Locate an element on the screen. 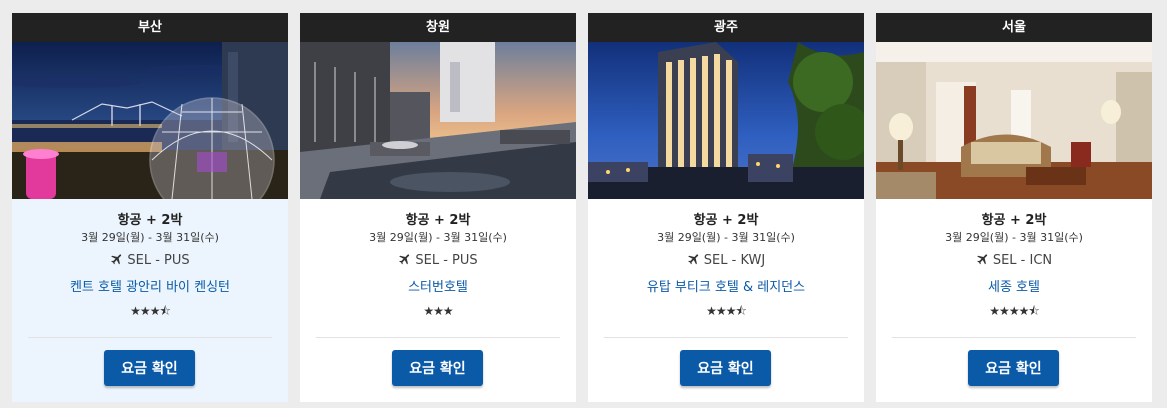 This screenshot has height=408, width=1167. card-city-title: 서울 is located at coordinates (1014, 27).